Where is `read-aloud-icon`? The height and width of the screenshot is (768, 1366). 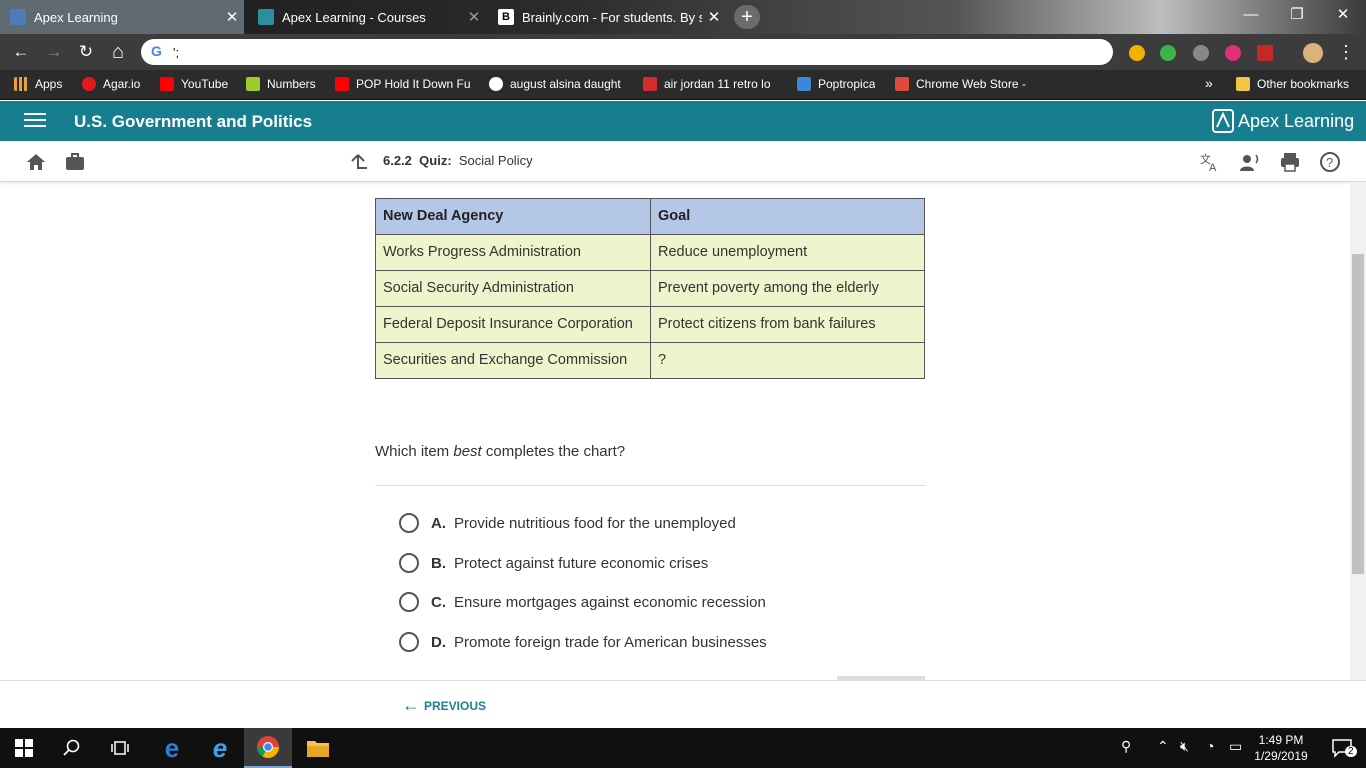 read-aloud-icon is located at coordinates (1250, 162).